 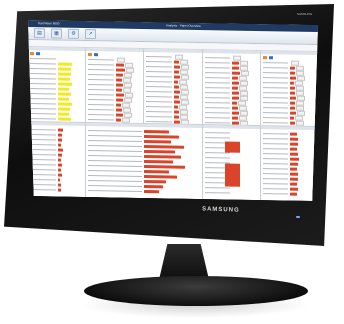 I want to click on power-led-icon, so click(x=298, y=217).